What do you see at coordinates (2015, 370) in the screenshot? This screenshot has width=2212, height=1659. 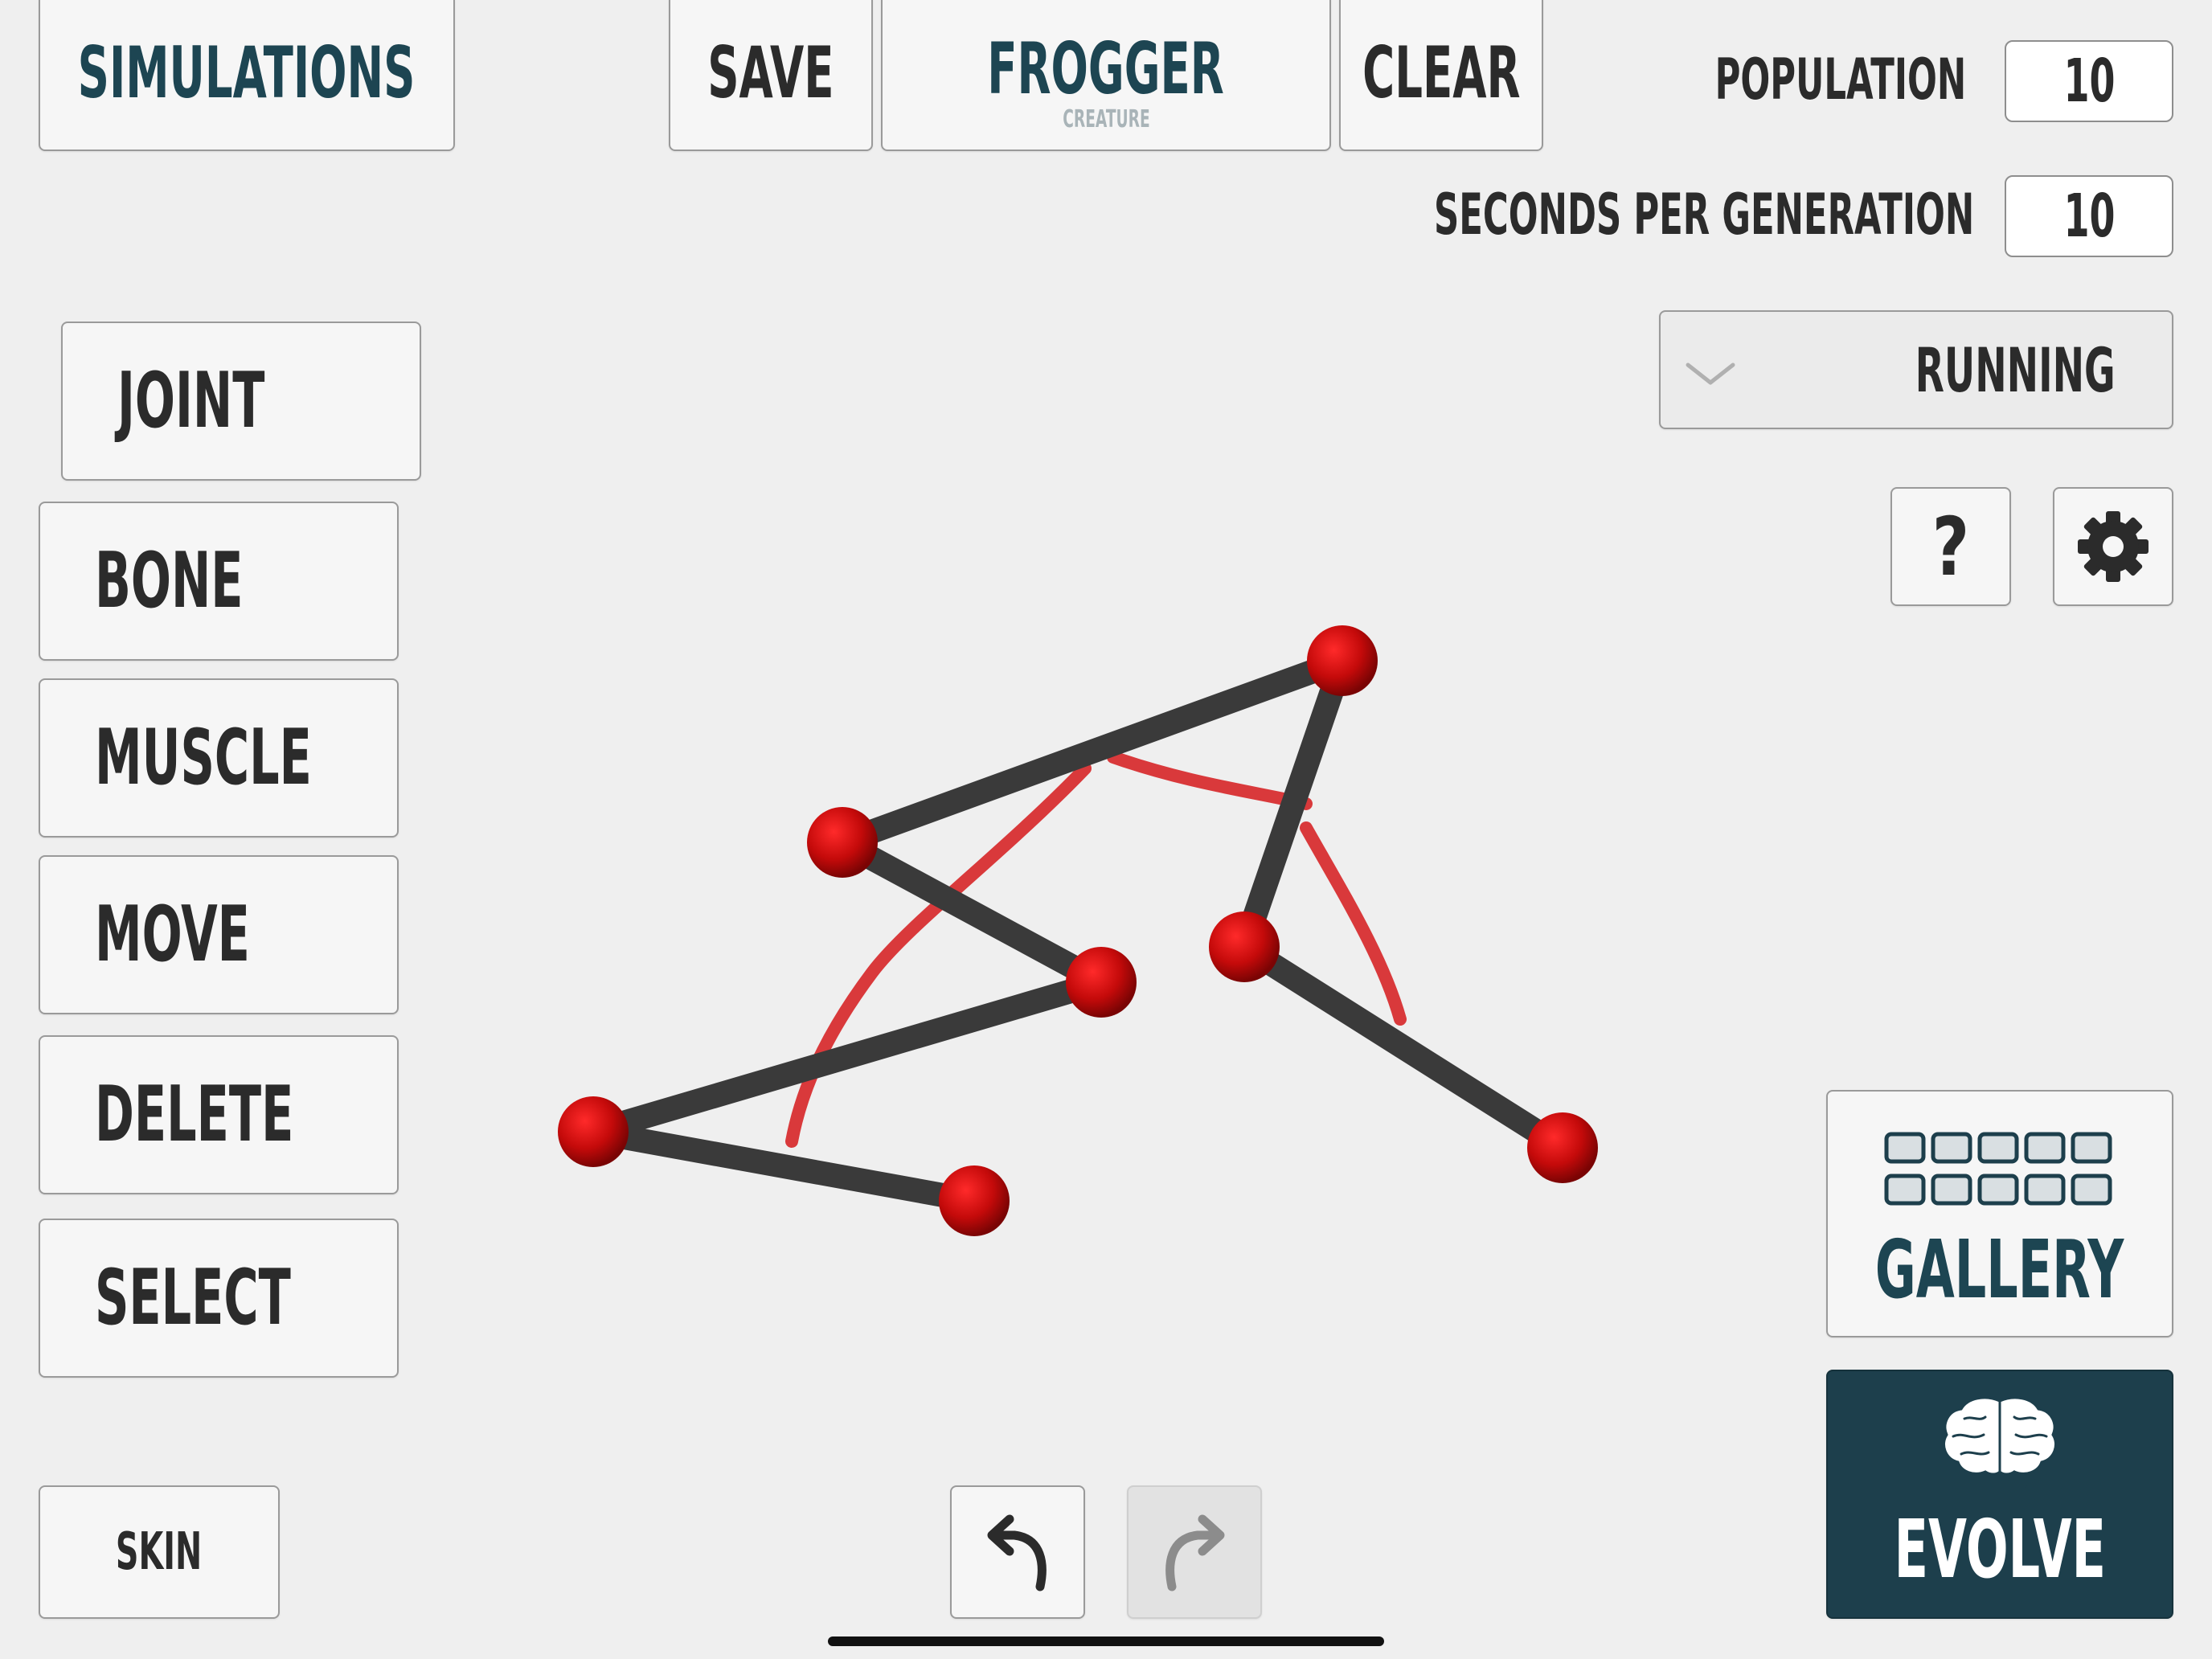 I see `mode-selected-label: RUNNING` at bounding box center [2015, 370].